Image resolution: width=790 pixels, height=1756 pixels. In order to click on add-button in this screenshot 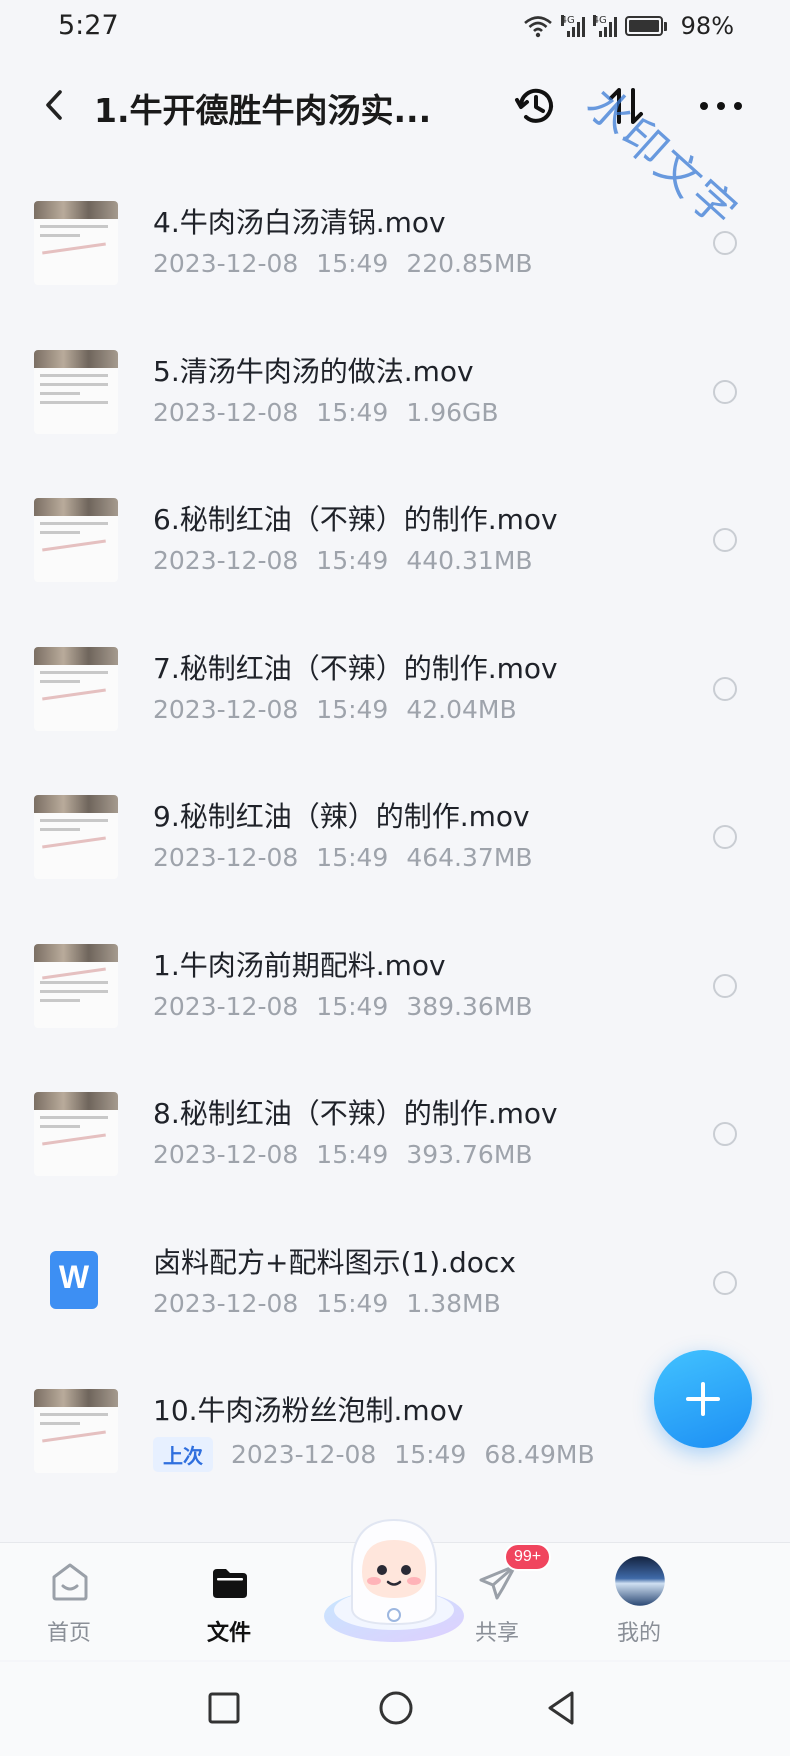, I will do `click(703, 1399)`.